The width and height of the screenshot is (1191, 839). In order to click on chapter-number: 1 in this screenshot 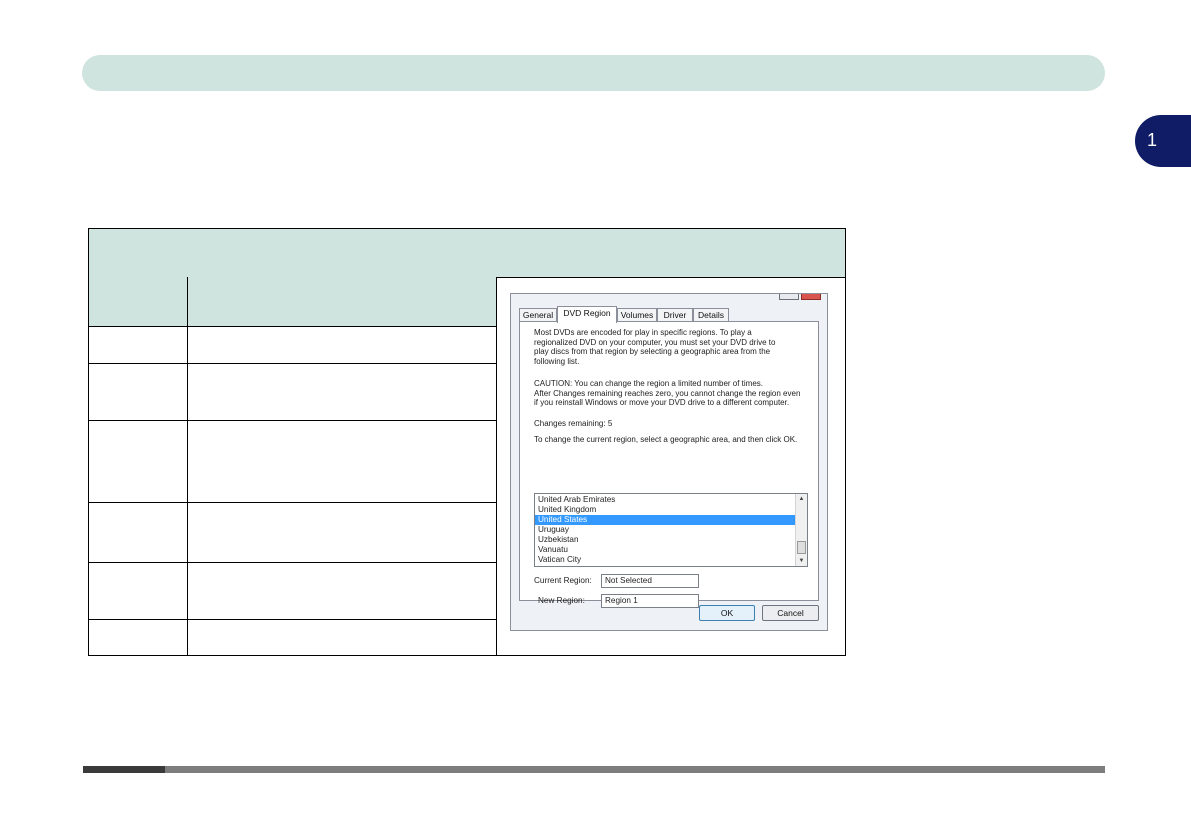, I will do `click(1152, 140)`.